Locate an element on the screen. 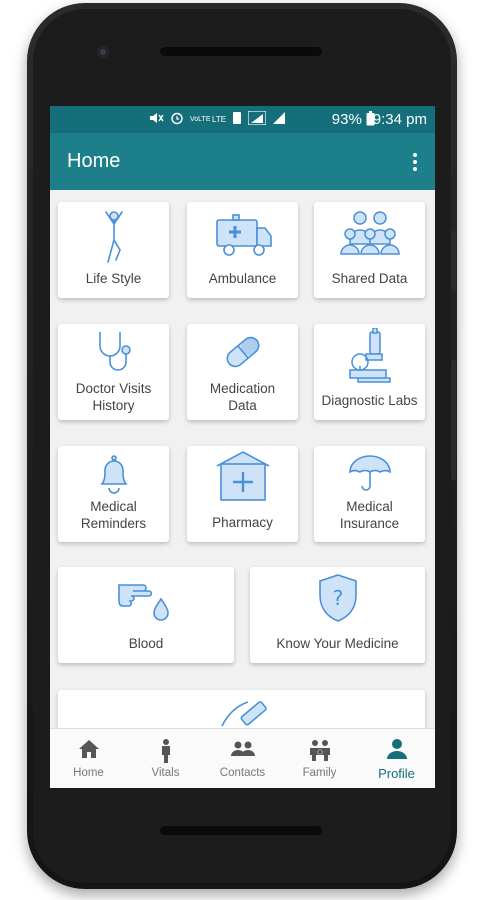 This screenshot has height=900, width=487. nav-label: Contacts is located at coordinates (242, 773).